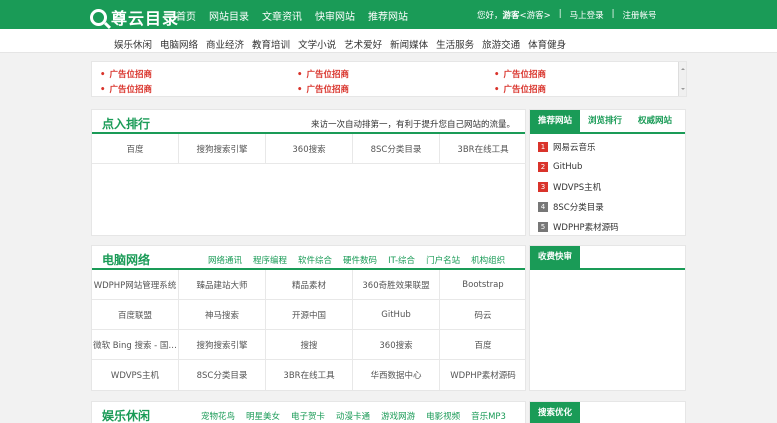  What do you see at coordinates (578, 147) in the screenshot?
I see `list-item: 1 网易云音乐` at bounding box center [578, 147].